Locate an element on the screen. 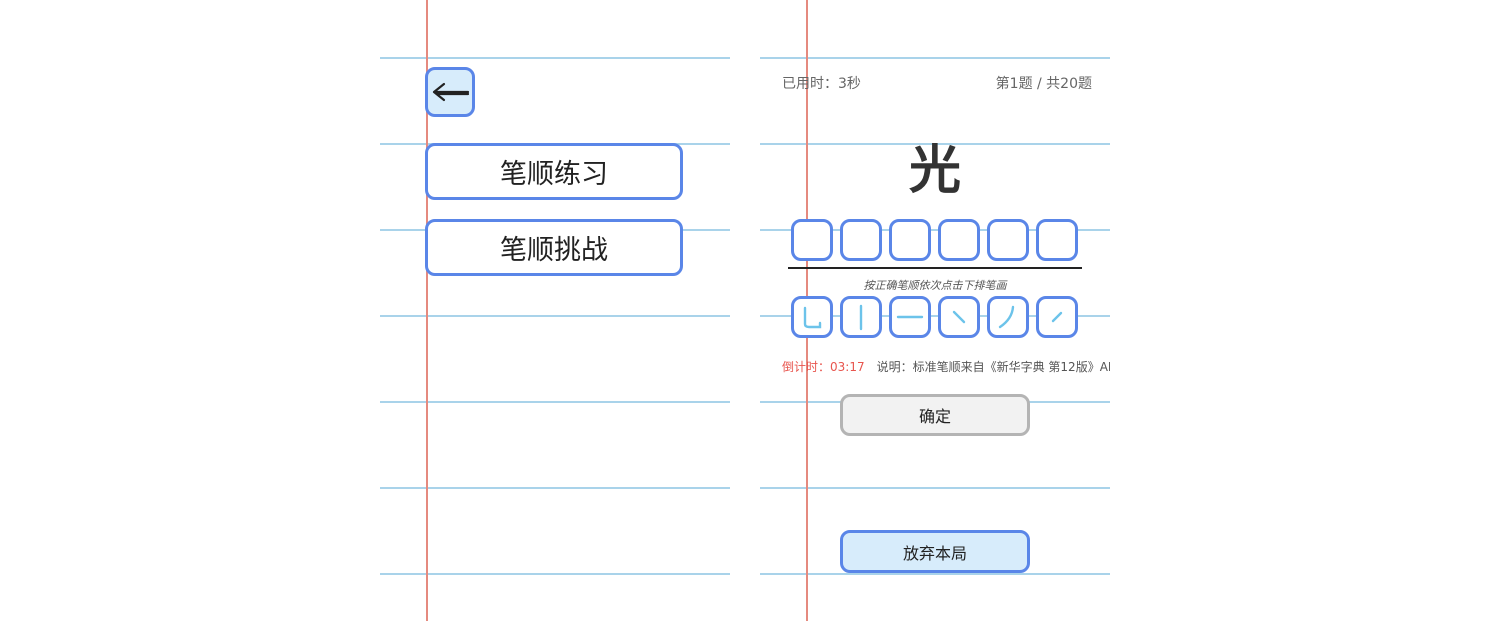 The width and height of the screenshot is (1490, 621). stroke-practice-button: 笔顺练习 is located at coordinates (554, 171).